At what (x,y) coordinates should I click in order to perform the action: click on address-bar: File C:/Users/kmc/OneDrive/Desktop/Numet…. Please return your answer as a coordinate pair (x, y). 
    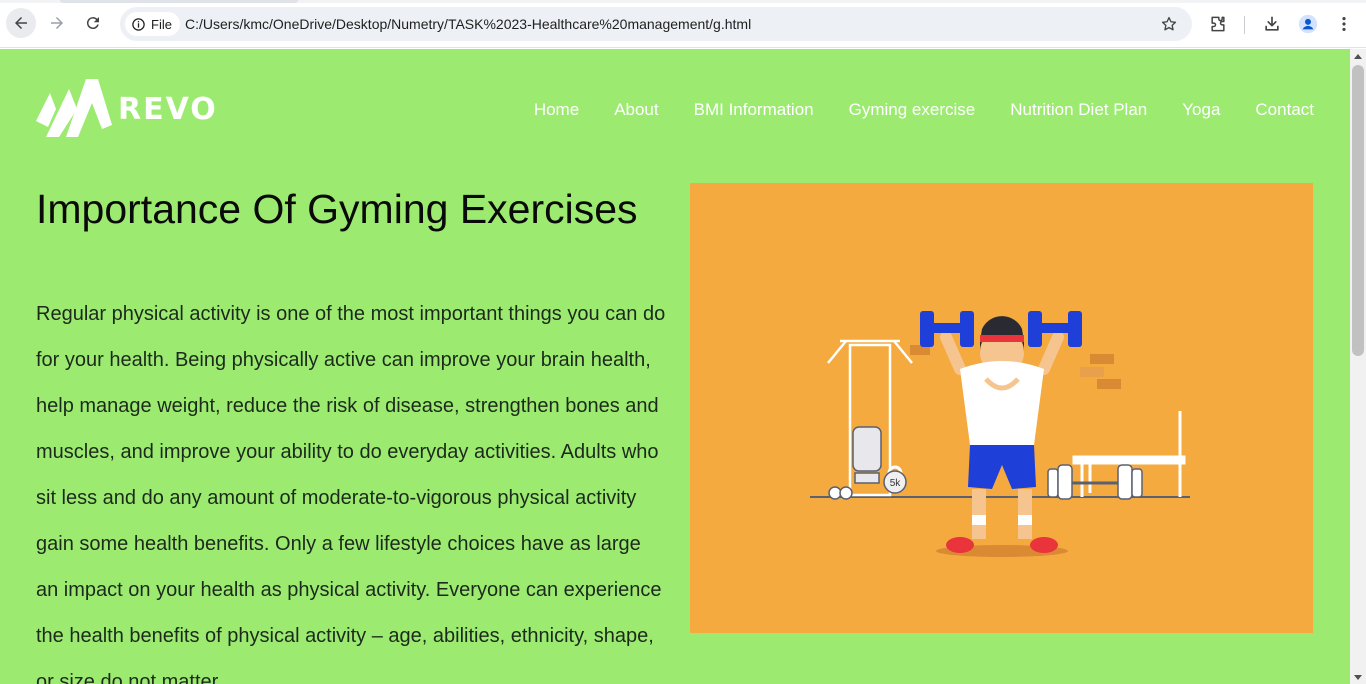
    Looking at the image, I should click on (656, 24).